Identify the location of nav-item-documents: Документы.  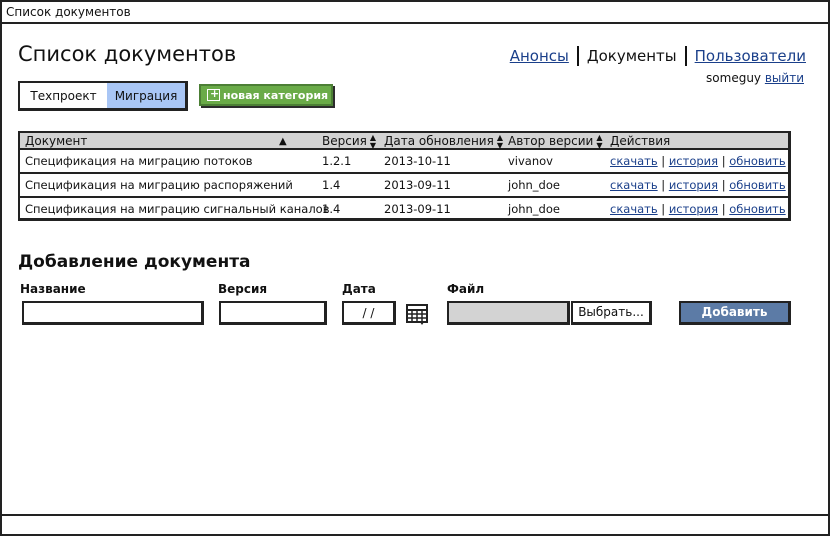
(632, 56).